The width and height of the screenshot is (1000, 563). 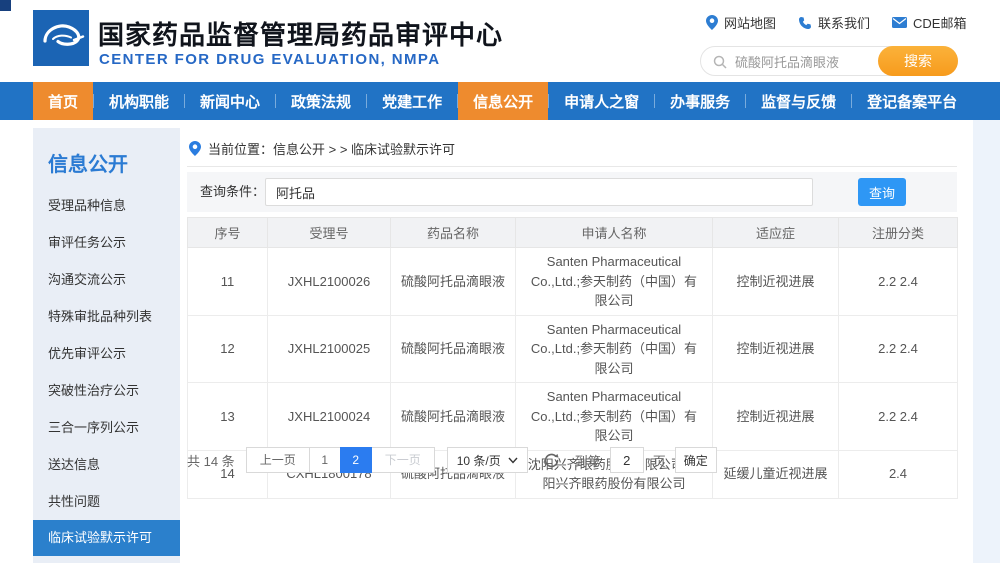 I want to click on col-header-drug-name: 药品名称, so click(x=453, y=232).